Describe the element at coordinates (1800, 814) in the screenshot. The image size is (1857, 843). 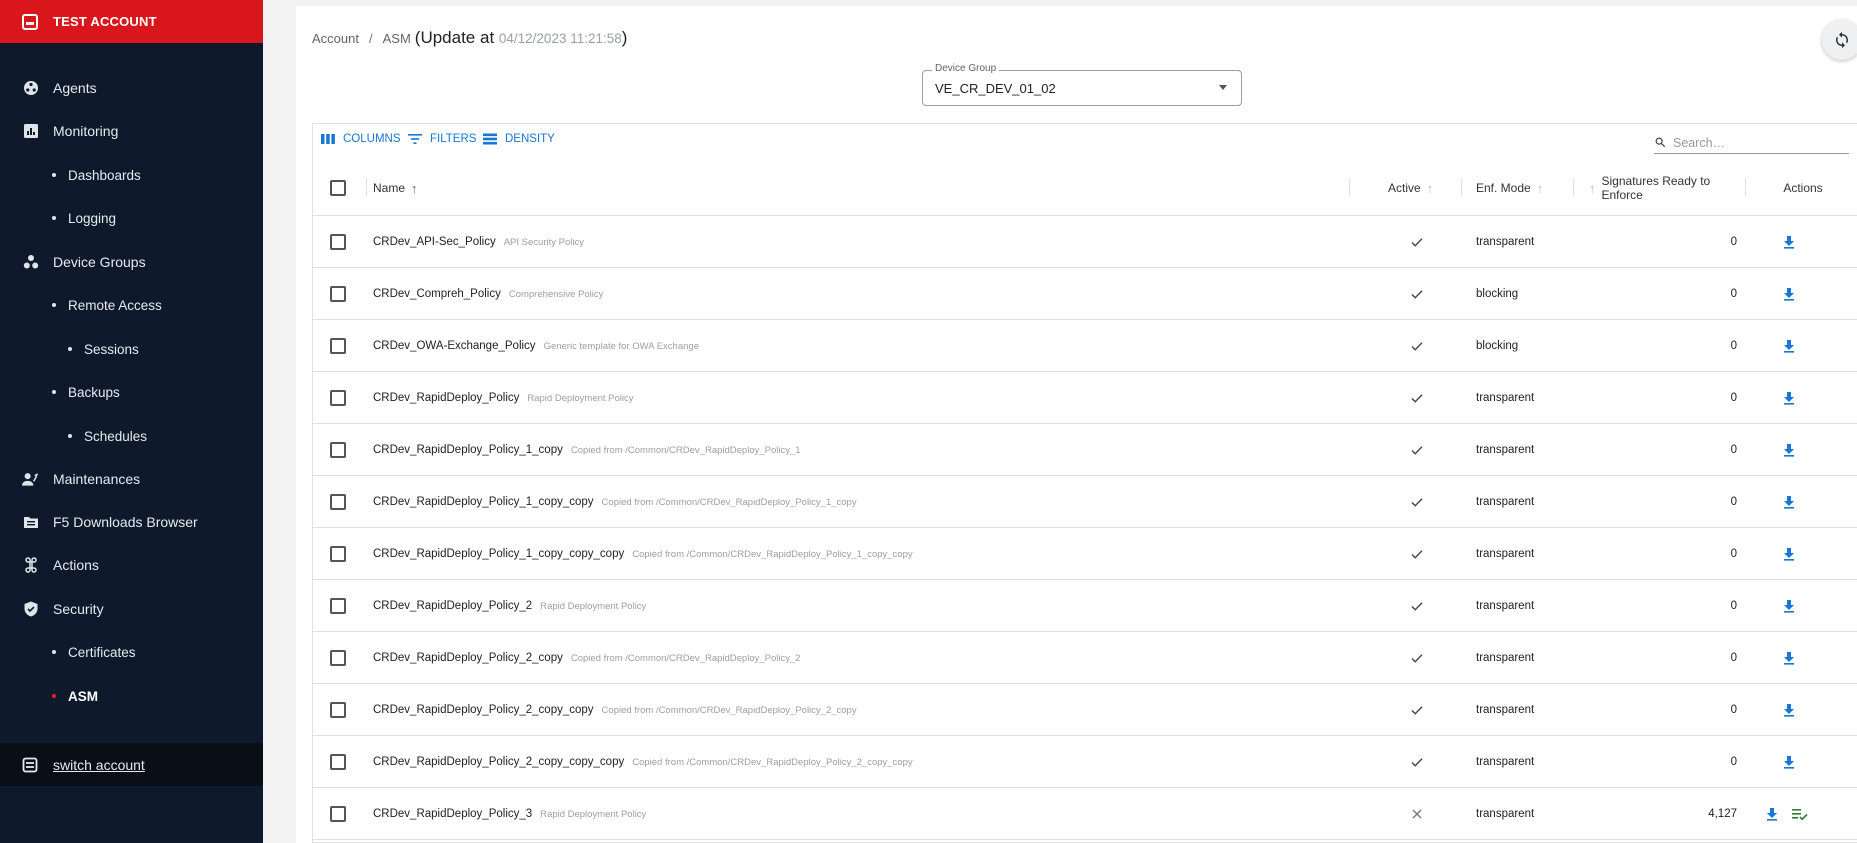
I see `enforce-signatures-button` at that location.